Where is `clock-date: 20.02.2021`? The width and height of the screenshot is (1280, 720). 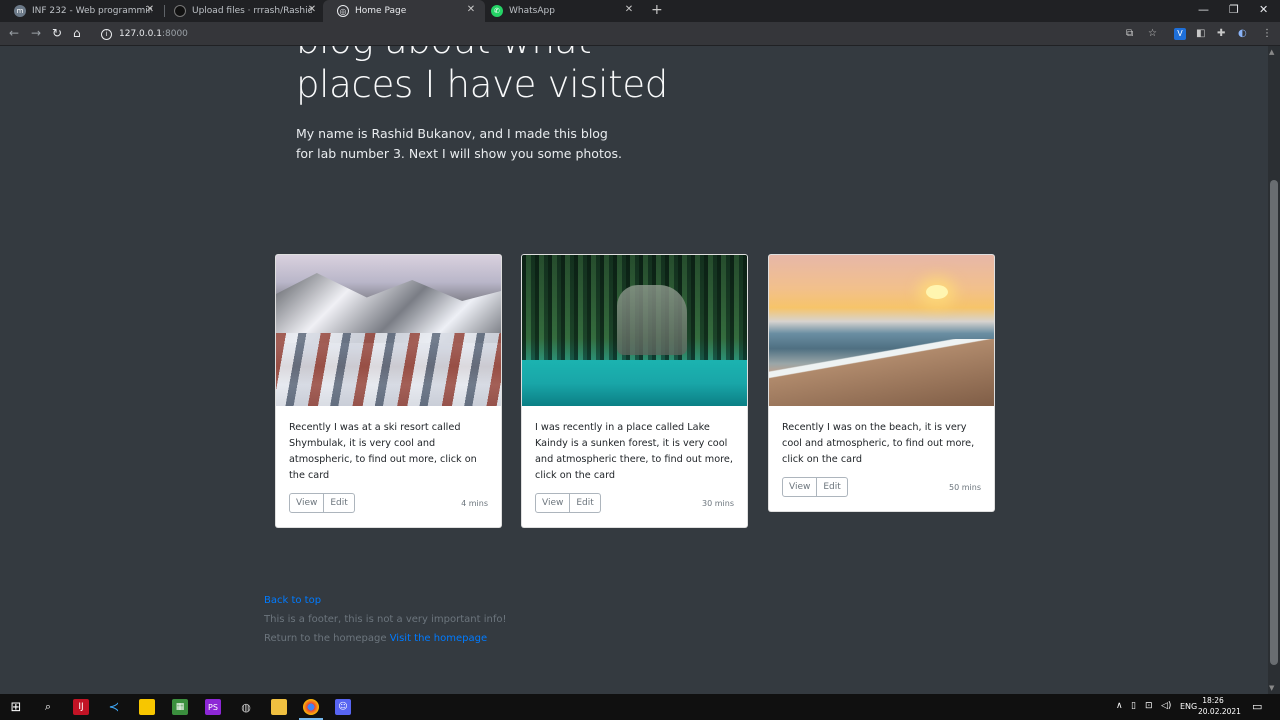
clock-date: 20.02.2021 is located at coordinates (1219, 711).